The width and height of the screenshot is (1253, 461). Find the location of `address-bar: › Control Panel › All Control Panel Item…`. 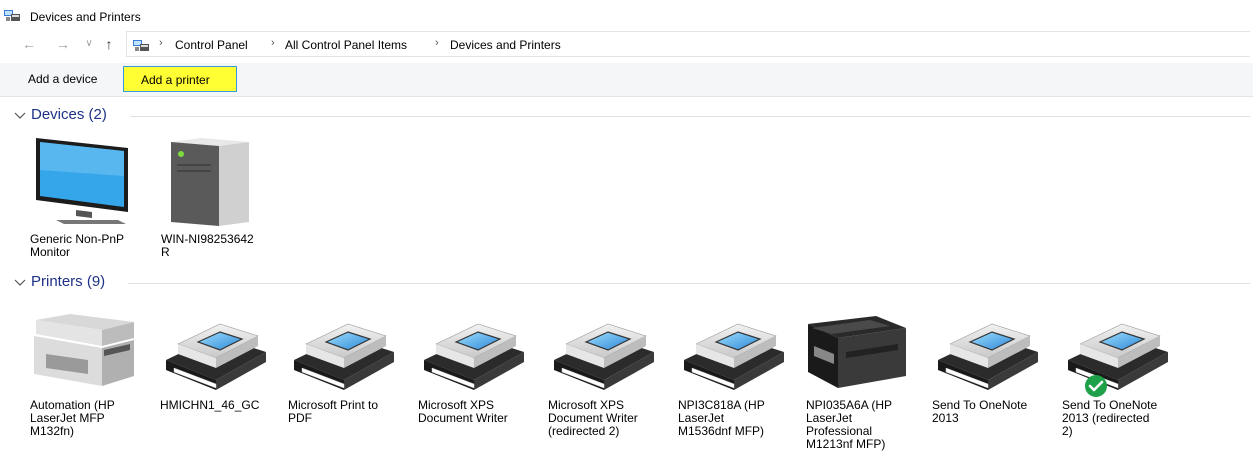

address-bar: › Control Panel › All Control Panel Item… is located at coordinates (688, 44).